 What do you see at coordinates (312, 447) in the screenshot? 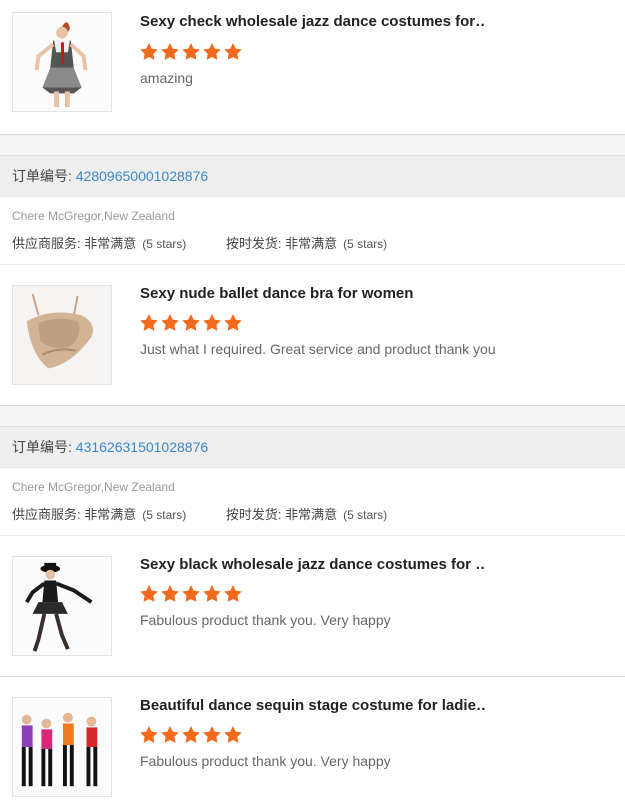
I see `order-header: 订单编号: 43162631501028876` at bounding box center [312, 447].